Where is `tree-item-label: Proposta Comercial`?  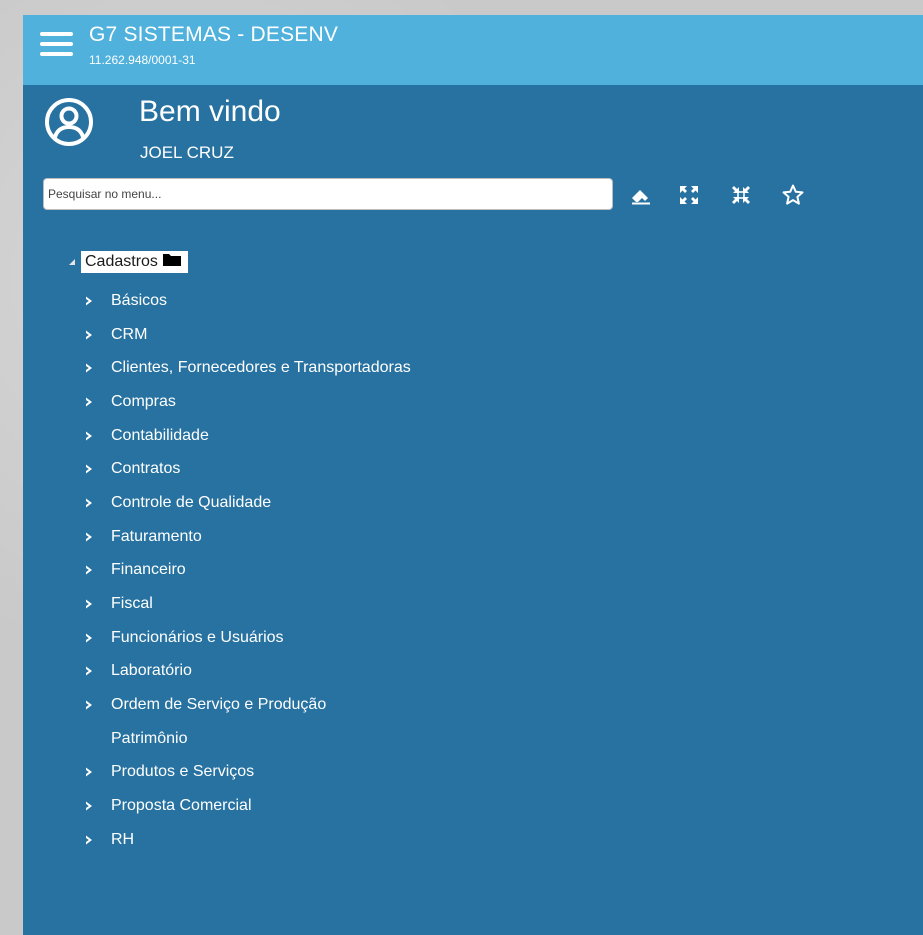
tree-item-label: Proposta Comercial is located at coordinates (181, 806).